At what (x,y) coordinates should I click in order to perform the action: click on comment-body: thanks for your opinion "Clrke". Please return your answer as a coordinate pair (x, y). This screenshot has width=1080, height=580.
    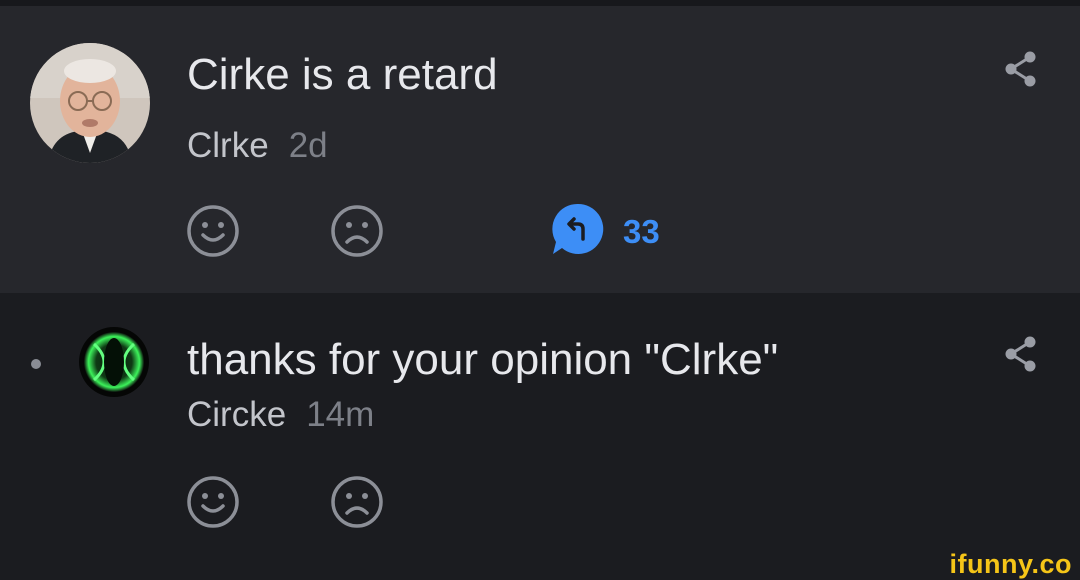
    Looking at the image, I should click on (483, 359).